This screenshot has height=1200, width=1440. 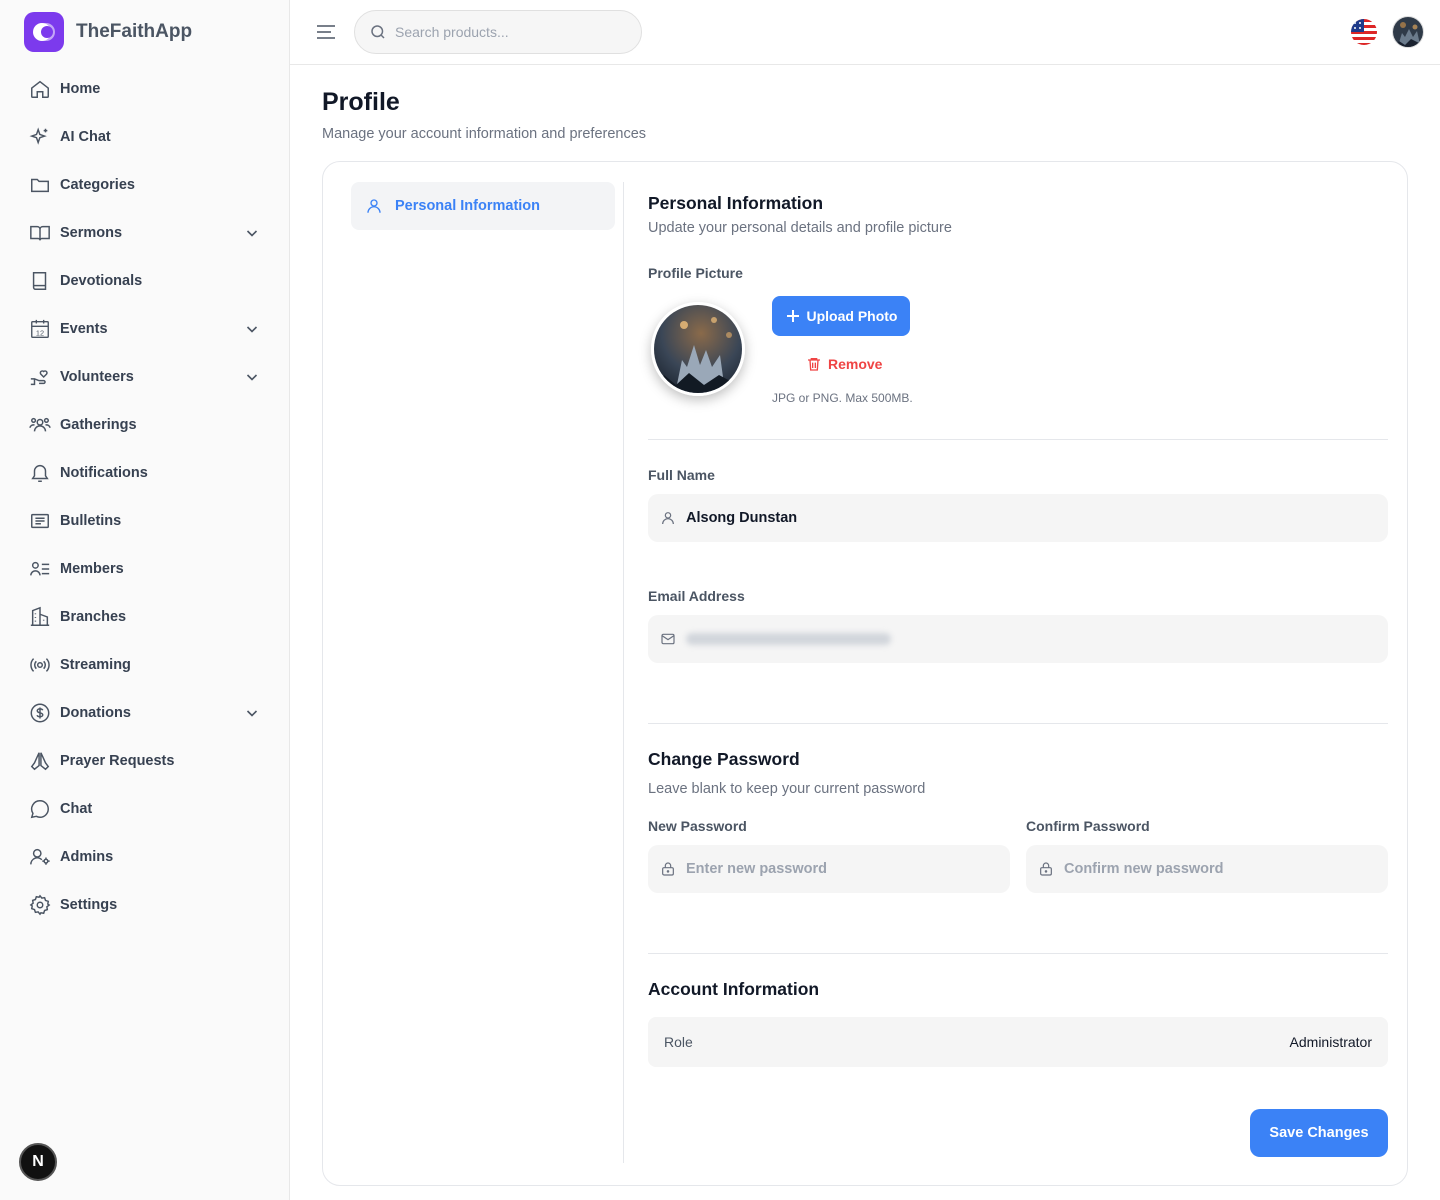 What do you see at coordinates (855, 364) in the screenshot?
I see `remove-photo-label: Remove` at bounding box center [855, 364].